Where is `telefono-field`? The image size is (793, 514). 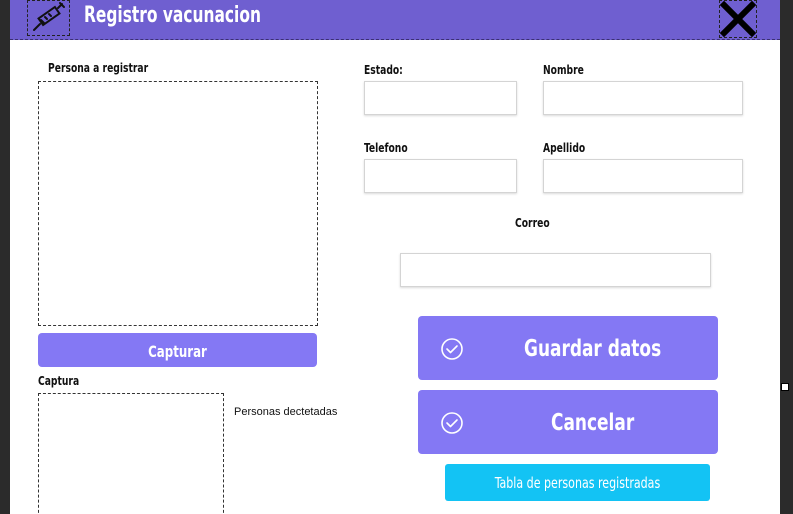 telefono-field is located at coordinates (440, 176).